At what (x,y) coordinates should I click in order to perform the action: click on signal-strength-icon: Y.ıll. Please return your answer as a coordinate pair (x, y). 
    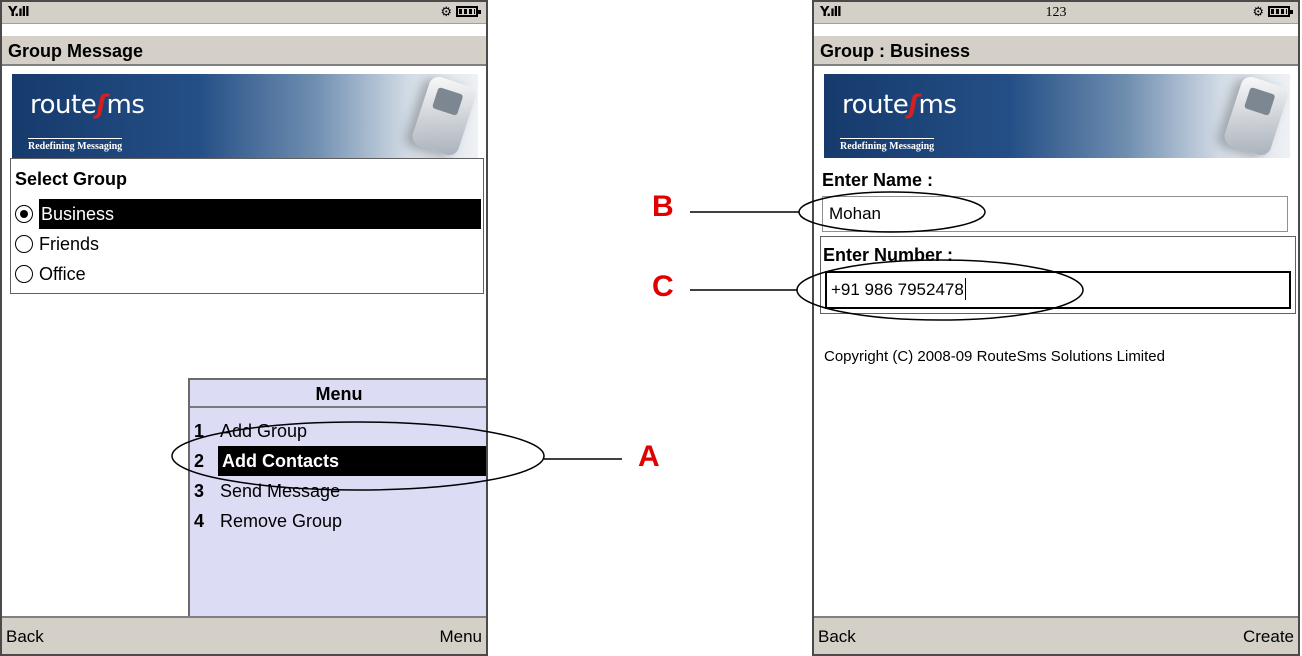
    Looking at the image, I should click on (19, 12).